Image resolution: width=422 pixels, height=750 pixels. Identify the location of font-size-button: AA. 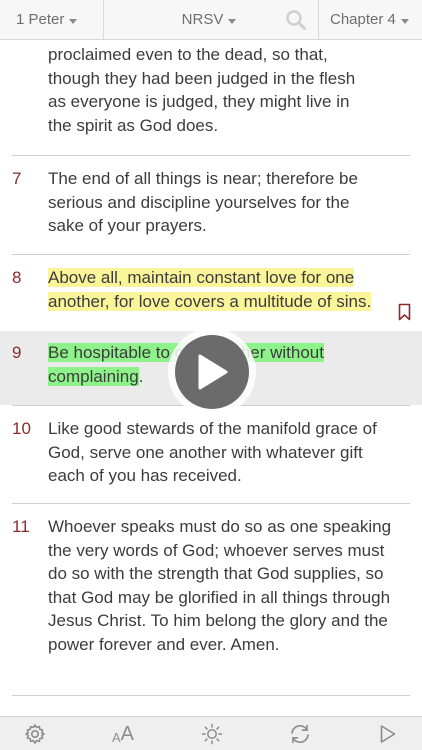
(123, 733).